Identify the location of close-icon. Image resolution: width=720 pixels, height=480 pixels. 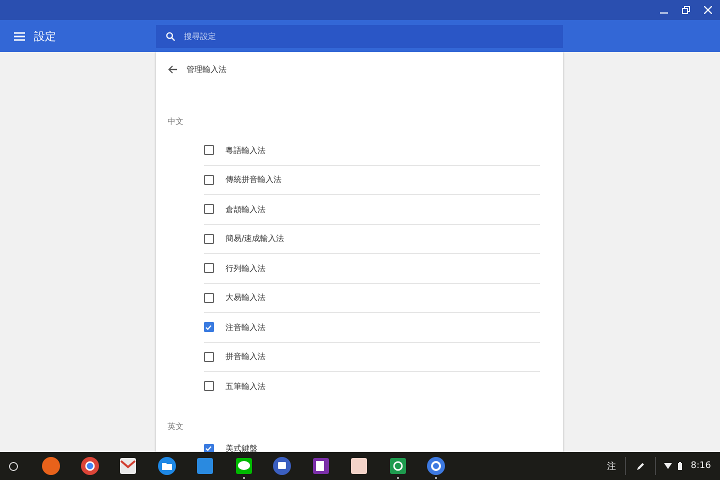
(708, 10).